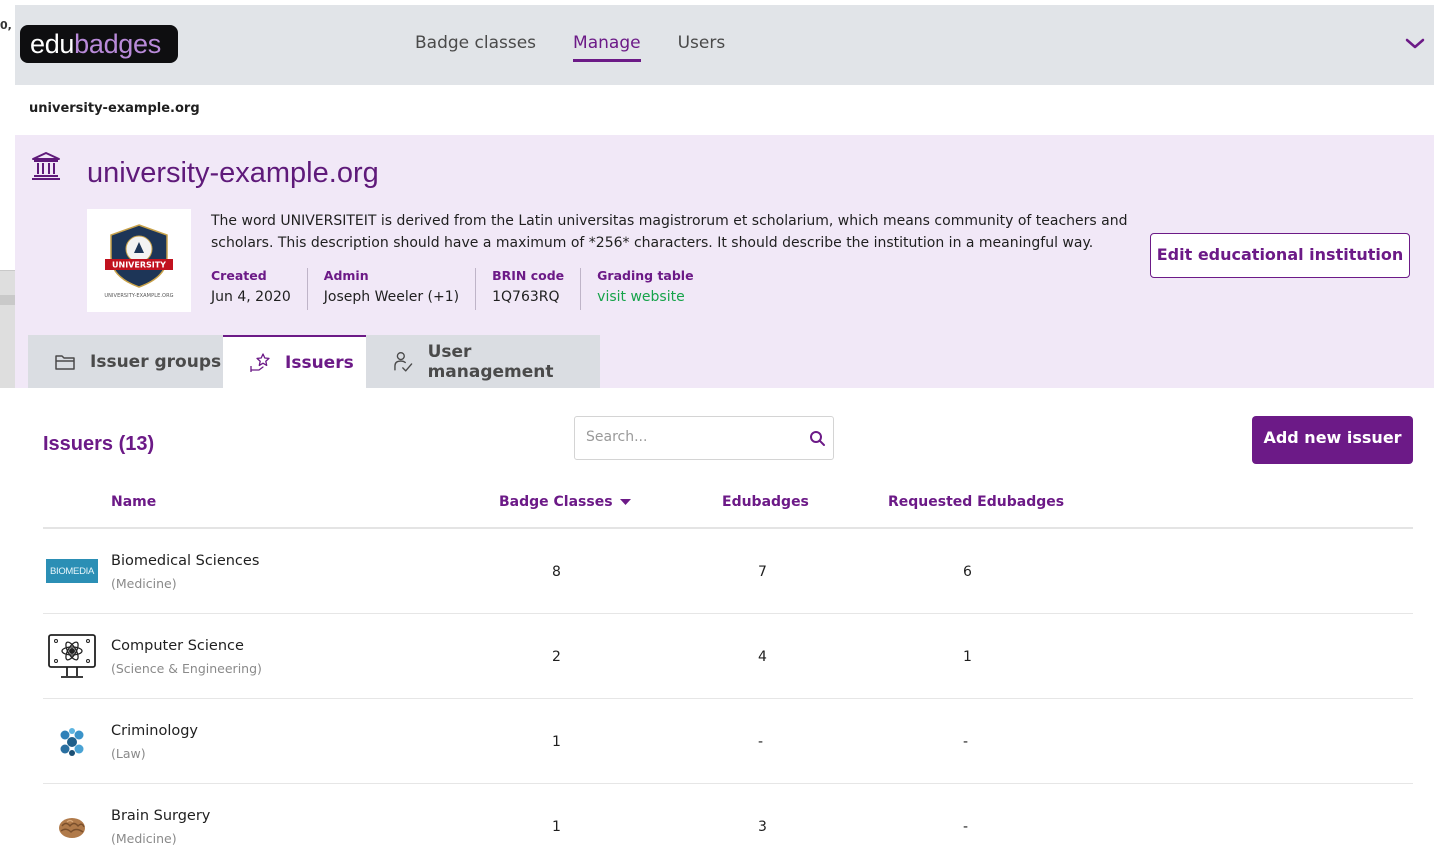  I want to click on folder-icon, so click(65, 362).